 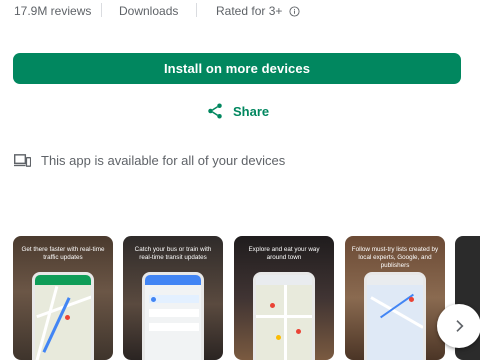 I want to click on content-rating: Rated for 3+, so click(x=258, y=11).